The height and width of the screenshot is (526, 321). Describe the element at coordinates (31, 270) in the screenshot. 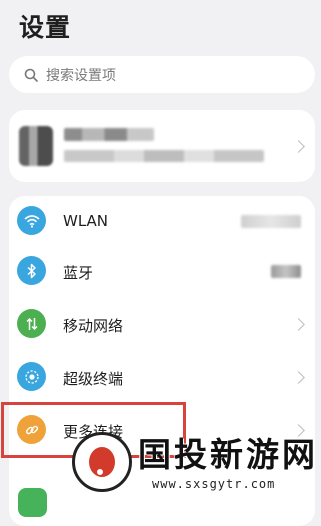

I see `bluetooth-icon` at that location.